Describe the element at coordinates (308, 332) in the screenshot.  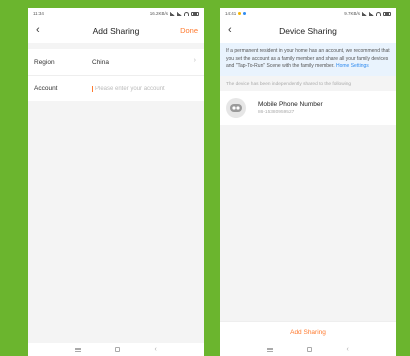
I see `add-sharing-button: Add Sharing` at that location.